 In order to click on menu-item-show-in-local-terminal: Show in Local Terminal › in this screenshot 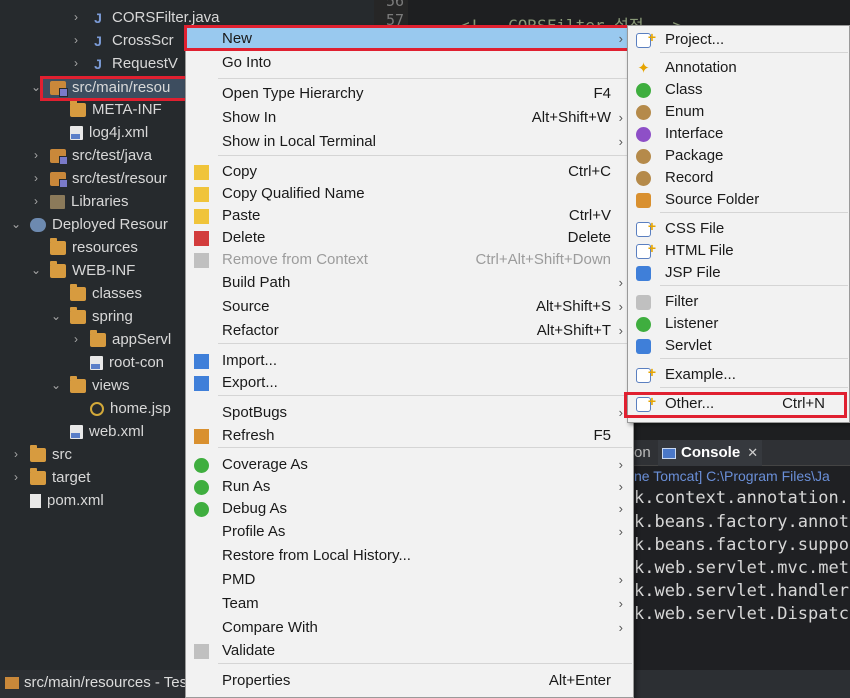, I will do `click(409, 142)`.